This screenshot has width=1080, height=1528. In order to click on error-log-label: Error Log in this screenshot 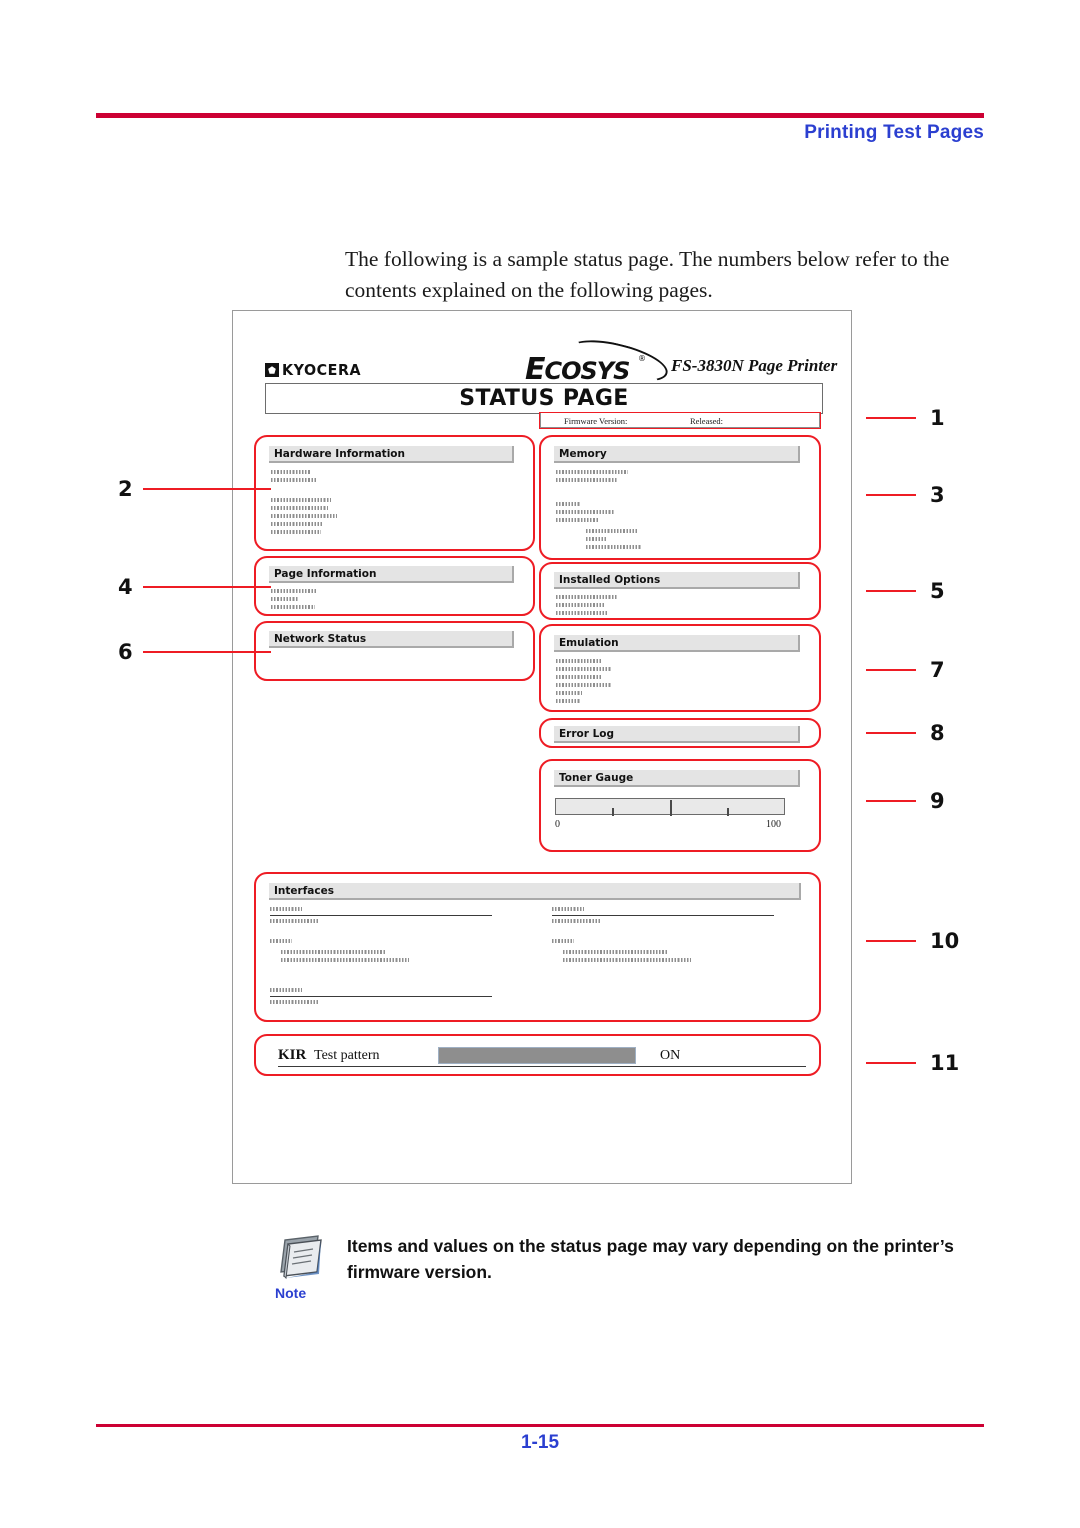, I will do `click(586, 733)`.